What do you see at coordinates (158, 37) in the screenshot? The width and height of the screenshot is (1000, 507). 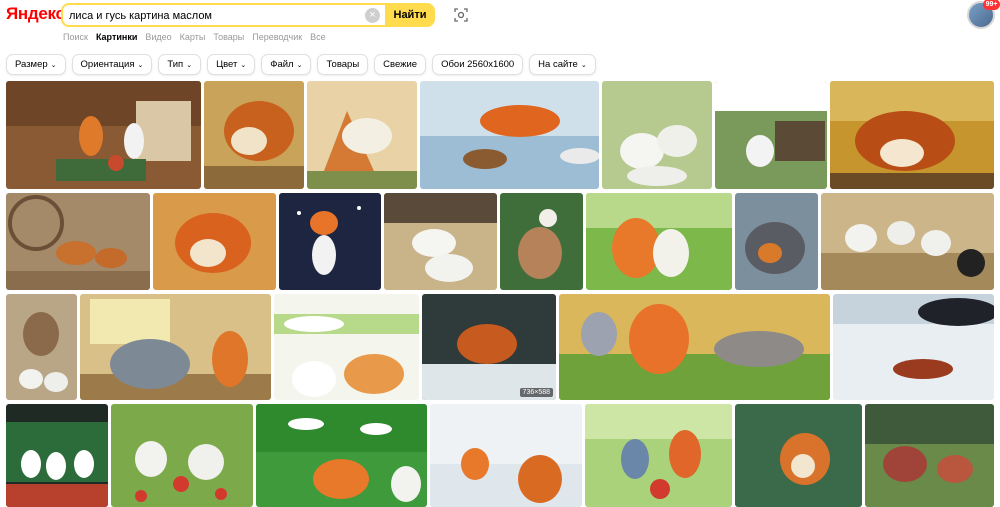 I see `tab-video: Видео` at bounding box center [158, 37].